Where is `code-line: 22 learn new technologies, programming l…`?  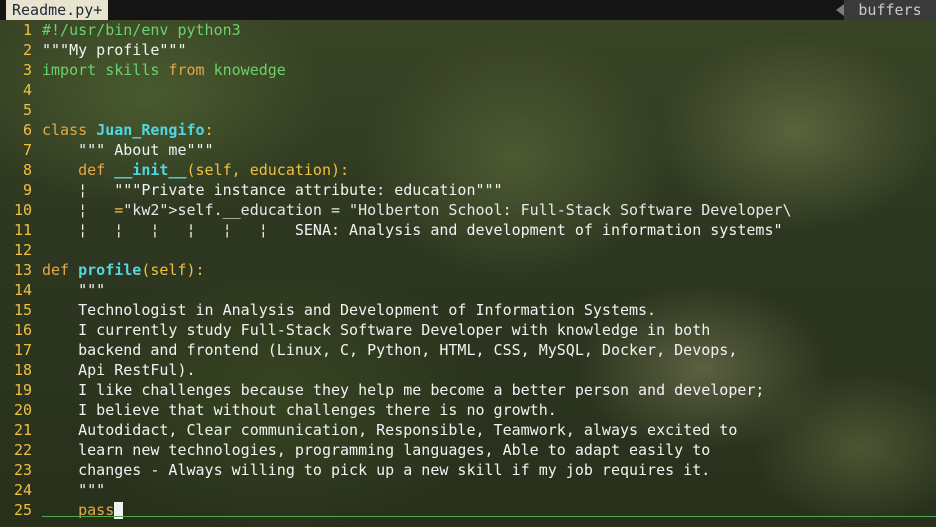 code-line: 22 learn new technologies, programming l… is located at coordinates (468, 450).